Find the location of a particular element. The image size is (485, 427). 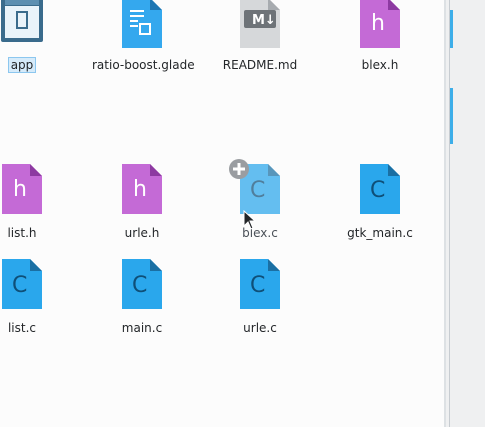

glade-file-icon is located at coordinates (142, 24).